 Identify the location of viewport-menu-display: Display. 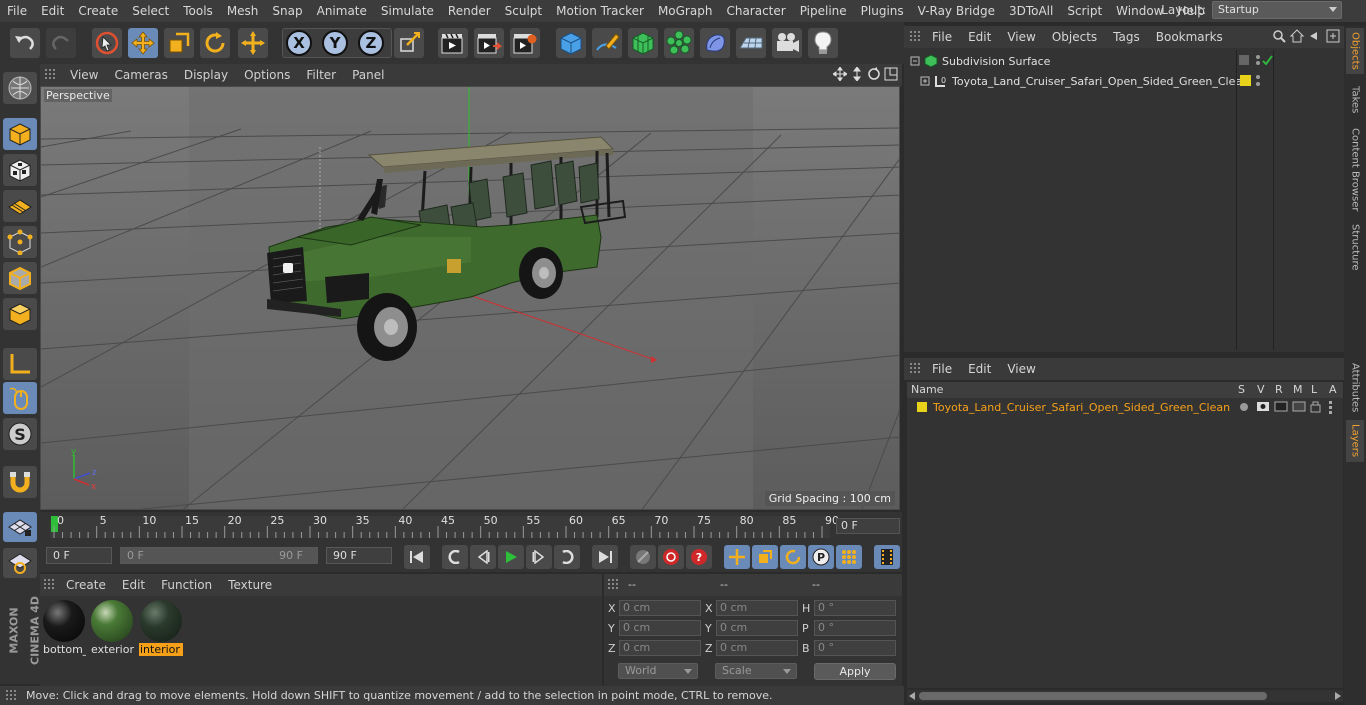
(206, 75).